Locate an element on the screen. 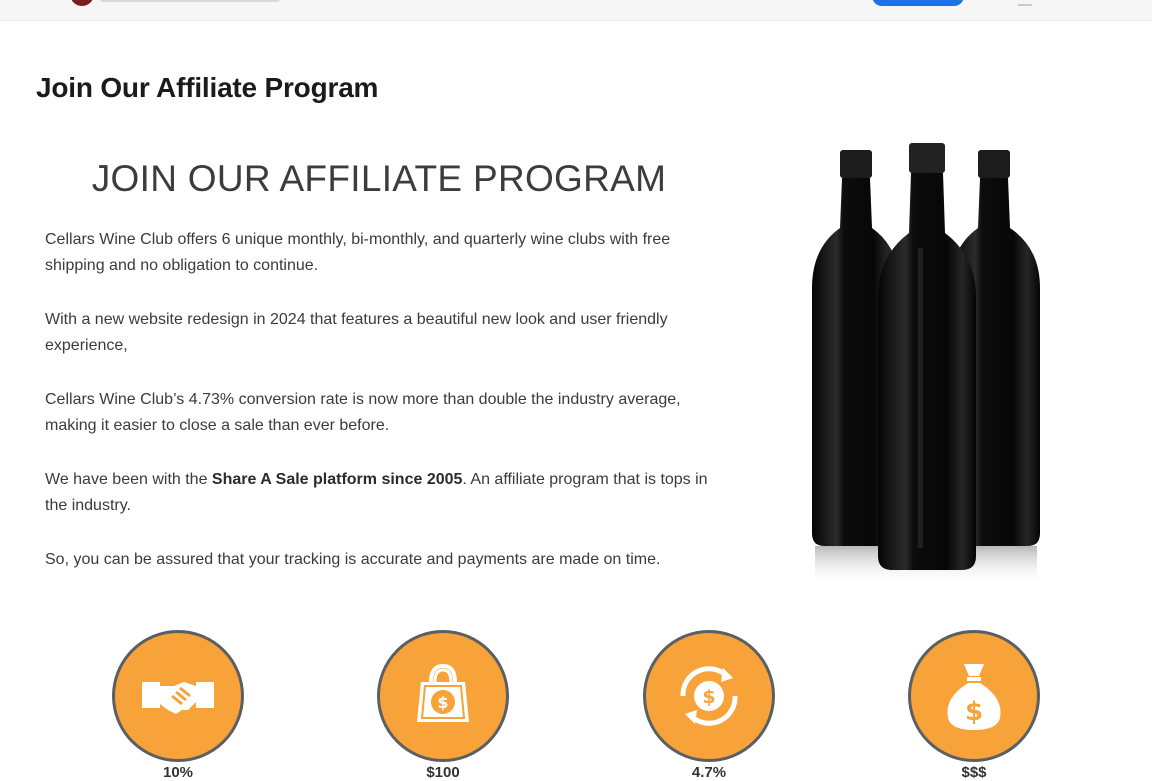  circular-dollar-arrows-icon: $ is located at coordinates (709, 696).